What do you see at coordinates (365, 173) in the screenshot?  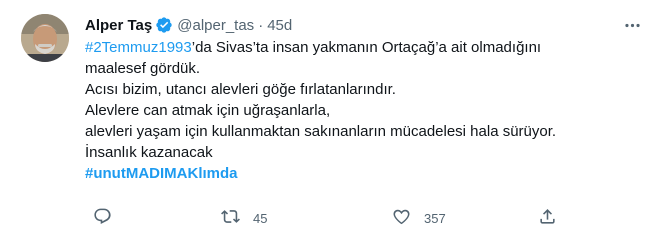 I see `tweet-line: #unutMADIMAKlımda` at bounding box center [365, 173].